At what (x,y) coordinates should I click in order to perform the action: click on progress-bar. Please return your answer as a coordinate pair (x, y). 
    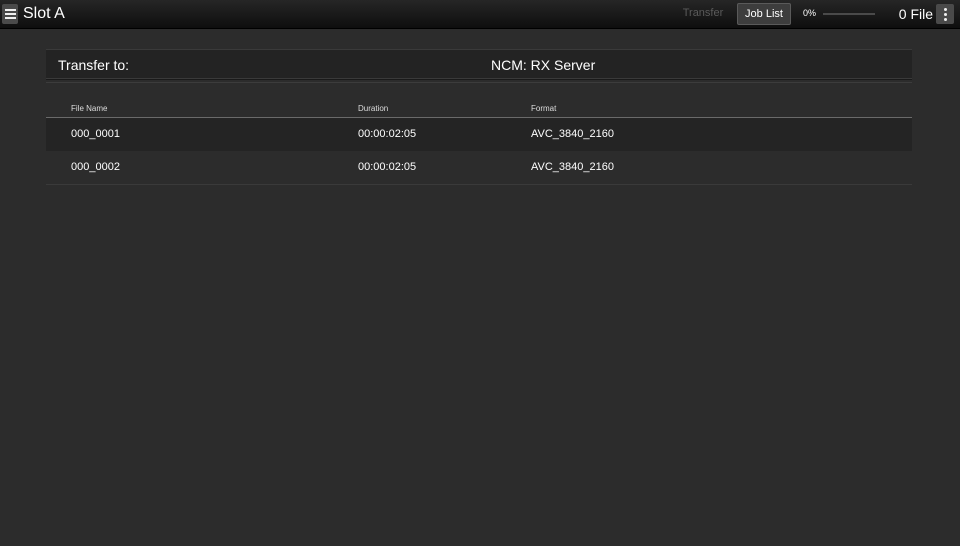
    Looking at the image, I should click on (849, 14).